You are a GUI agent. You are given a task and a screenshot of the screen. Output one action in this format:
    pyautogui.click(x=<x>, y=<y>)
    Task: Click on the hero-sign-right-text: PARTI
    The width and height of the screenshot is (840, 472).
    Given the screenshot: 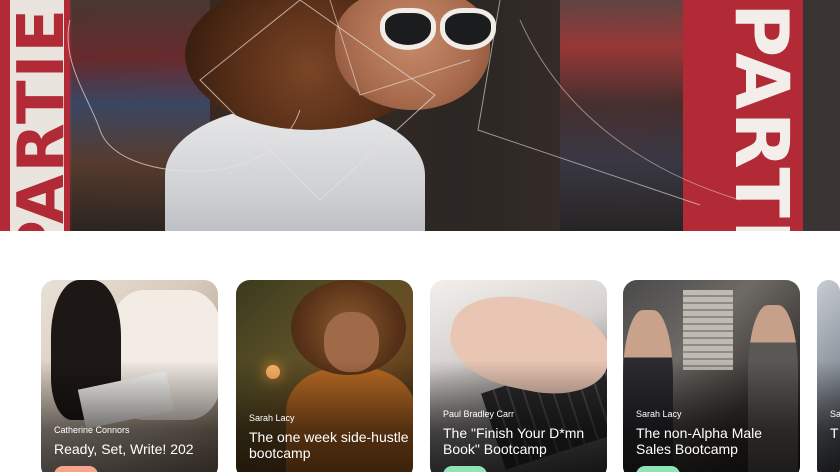 What is the action you would take?
    pyautogui.click(x=761, y=117)
    